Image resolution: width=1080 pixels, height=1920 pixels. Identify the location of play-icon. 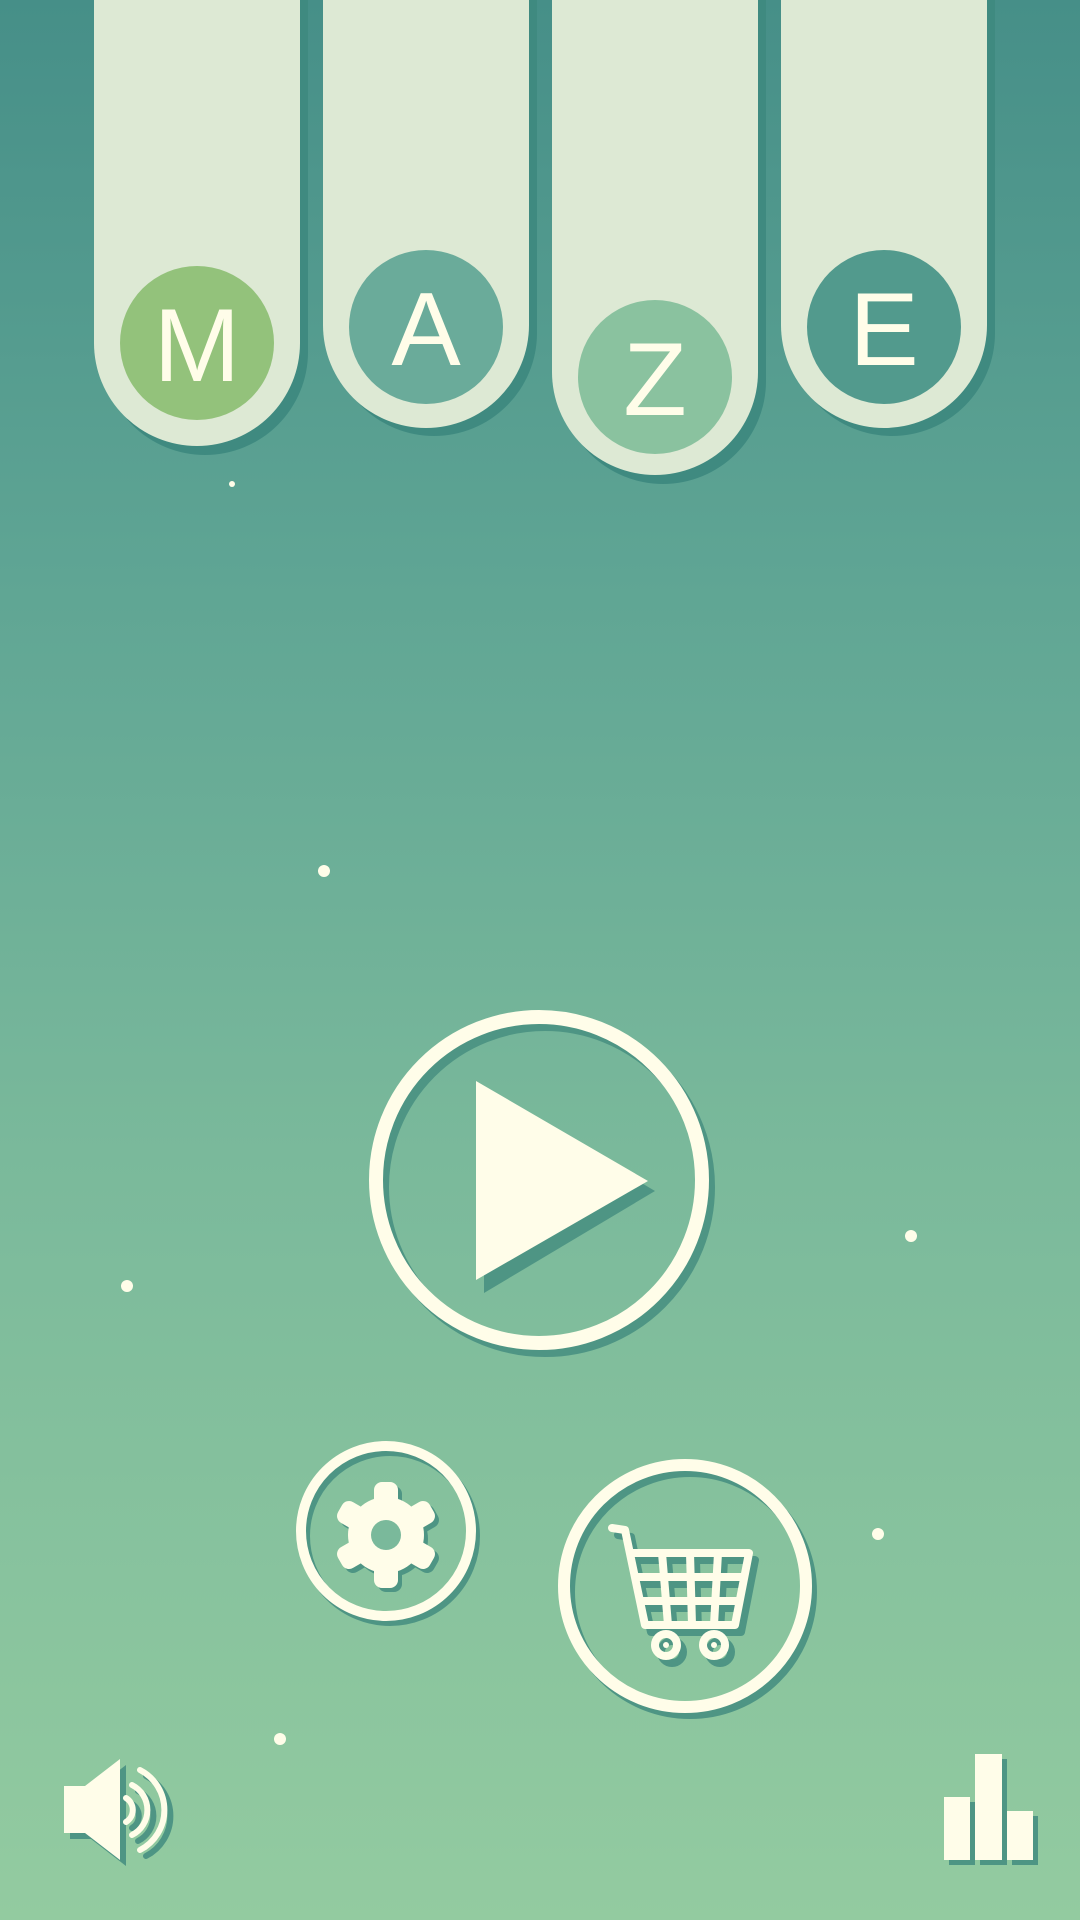
(565, 1187).